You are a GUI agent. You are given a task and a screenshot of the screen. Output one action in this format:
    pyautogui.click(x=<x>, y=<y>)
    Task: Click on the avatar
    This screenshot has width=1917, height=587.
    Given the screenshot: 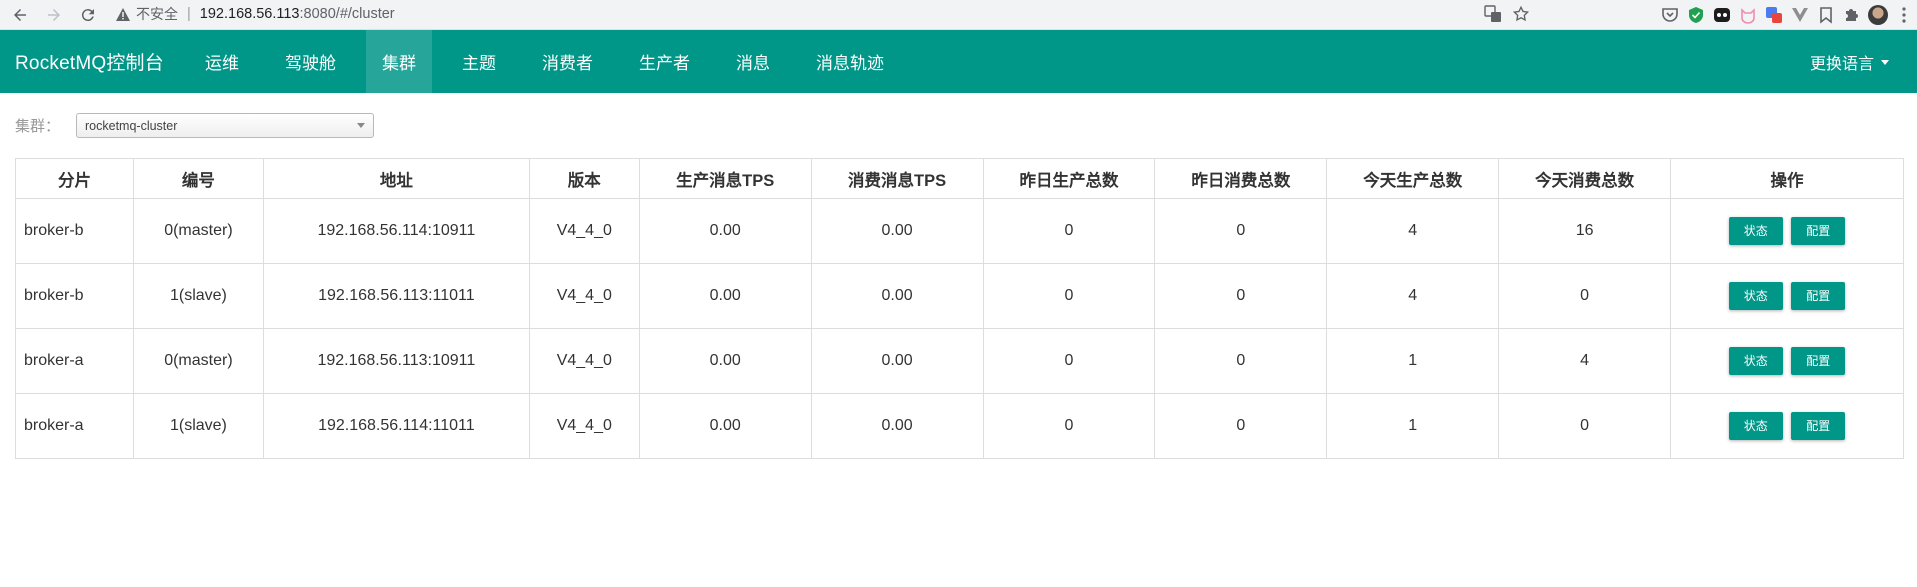 What is the action you would take?
    pyautogui.click(x=1878, y=15)
    